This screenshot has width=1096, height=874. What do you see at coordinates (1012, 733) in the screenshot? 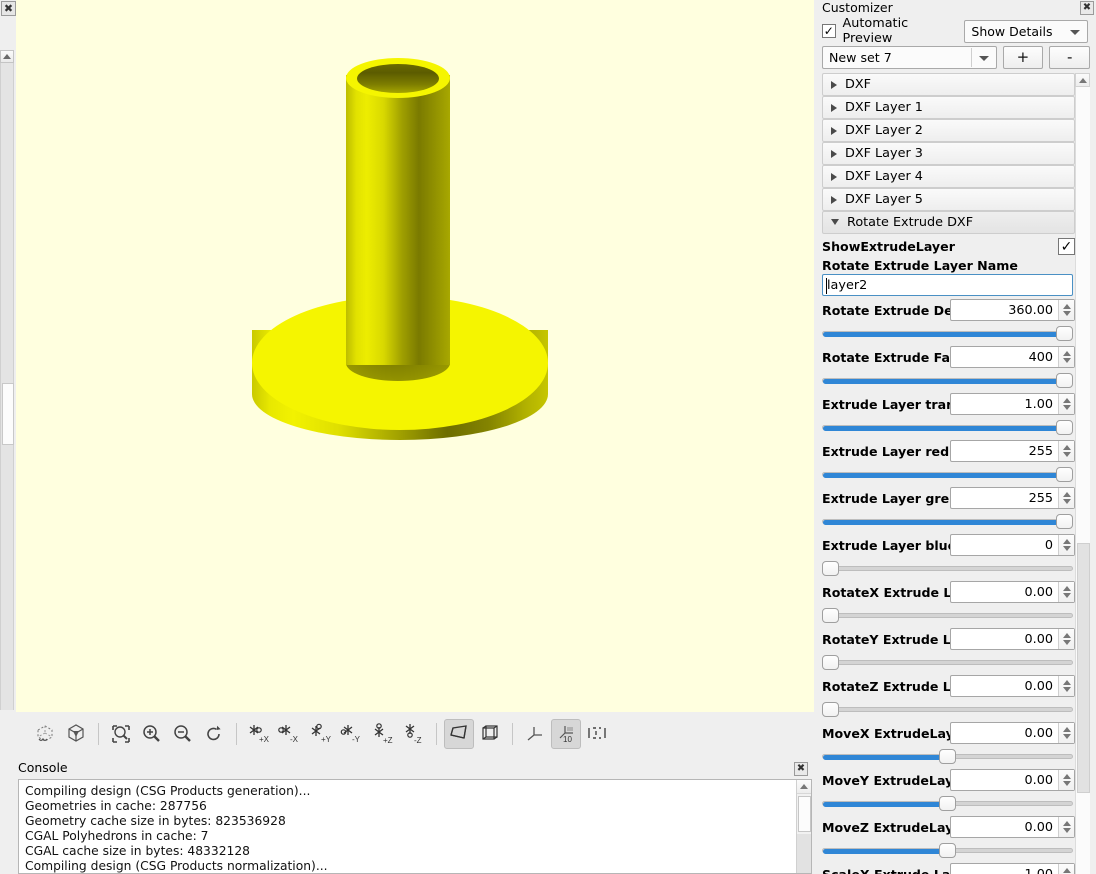
I see `movex-extrudelay-spinbox: 0.00` at bounding box center [1012, 733].